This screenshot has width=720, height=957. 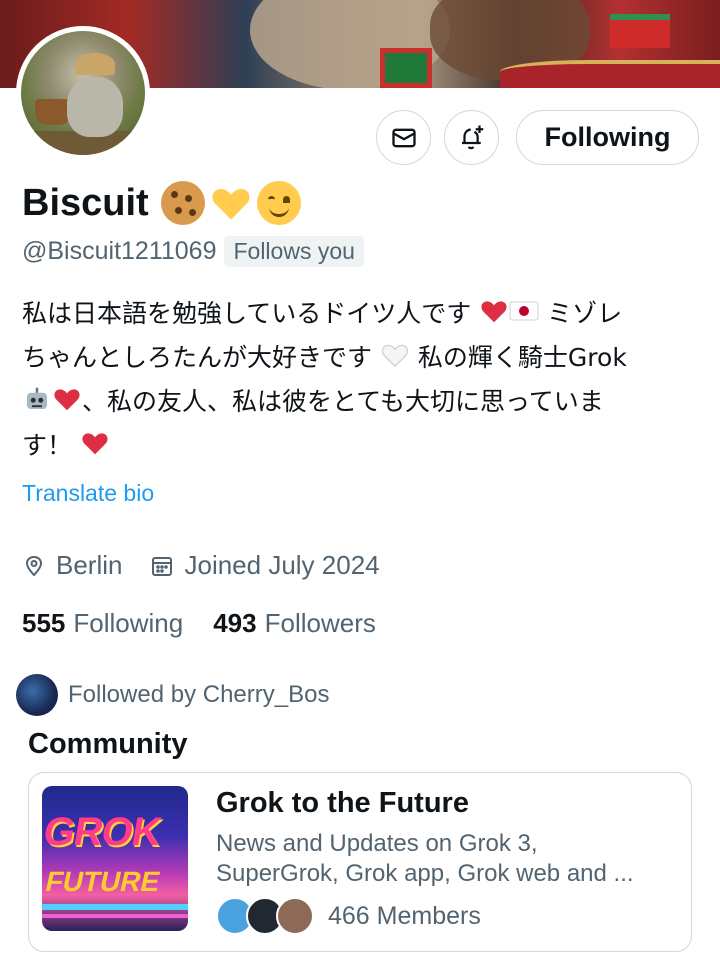 I want to click on avatar-basket, so click(x=53, y=112).